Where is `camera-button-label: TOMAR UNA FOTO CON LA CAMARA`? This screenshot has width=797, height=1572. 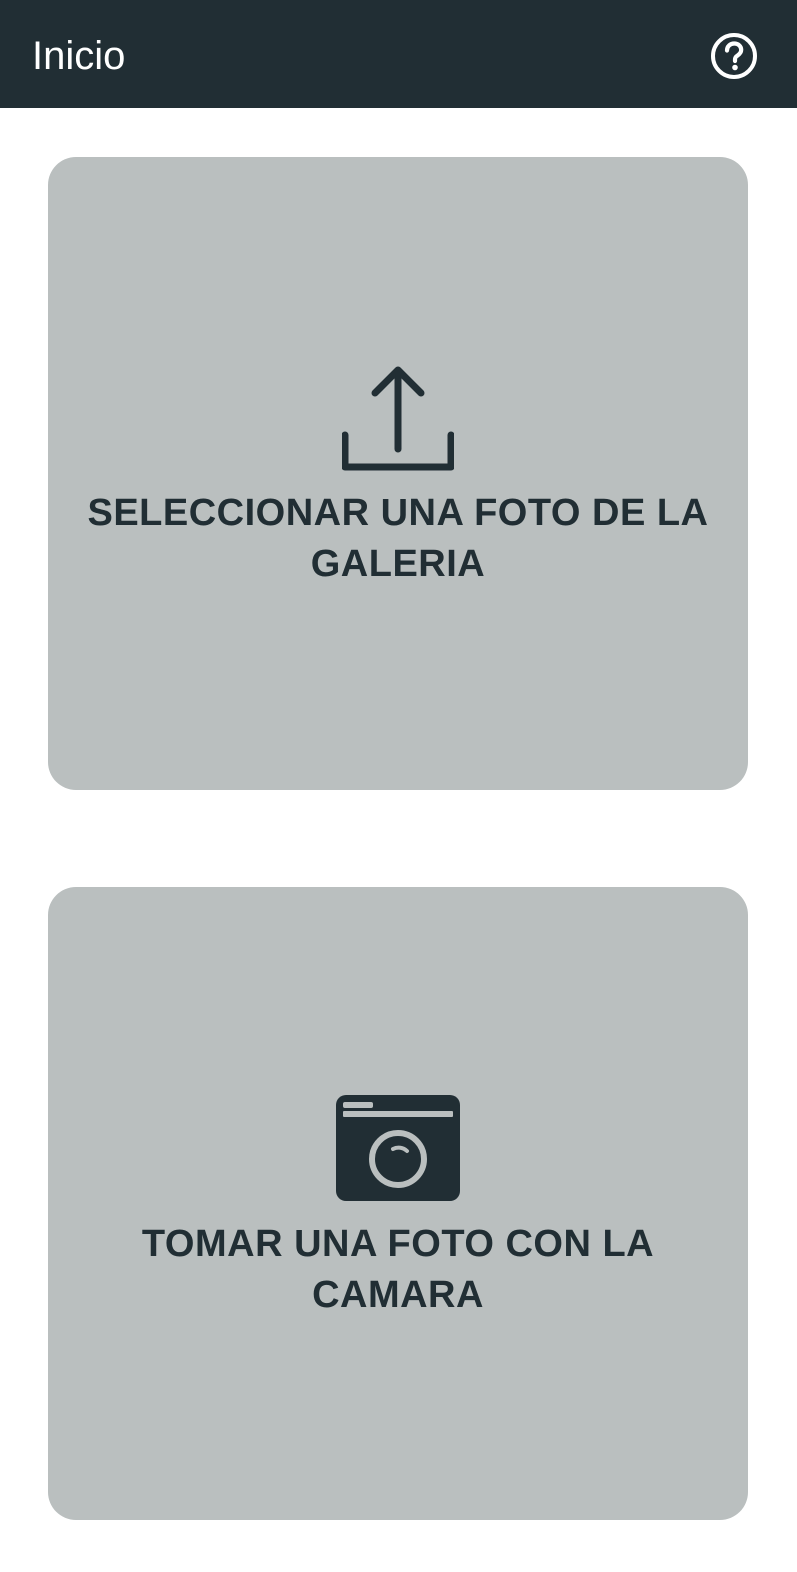 camera-button-label: TOMAR UNA FOTO CON LA CAMARA is located at coordinates (398, 1269).